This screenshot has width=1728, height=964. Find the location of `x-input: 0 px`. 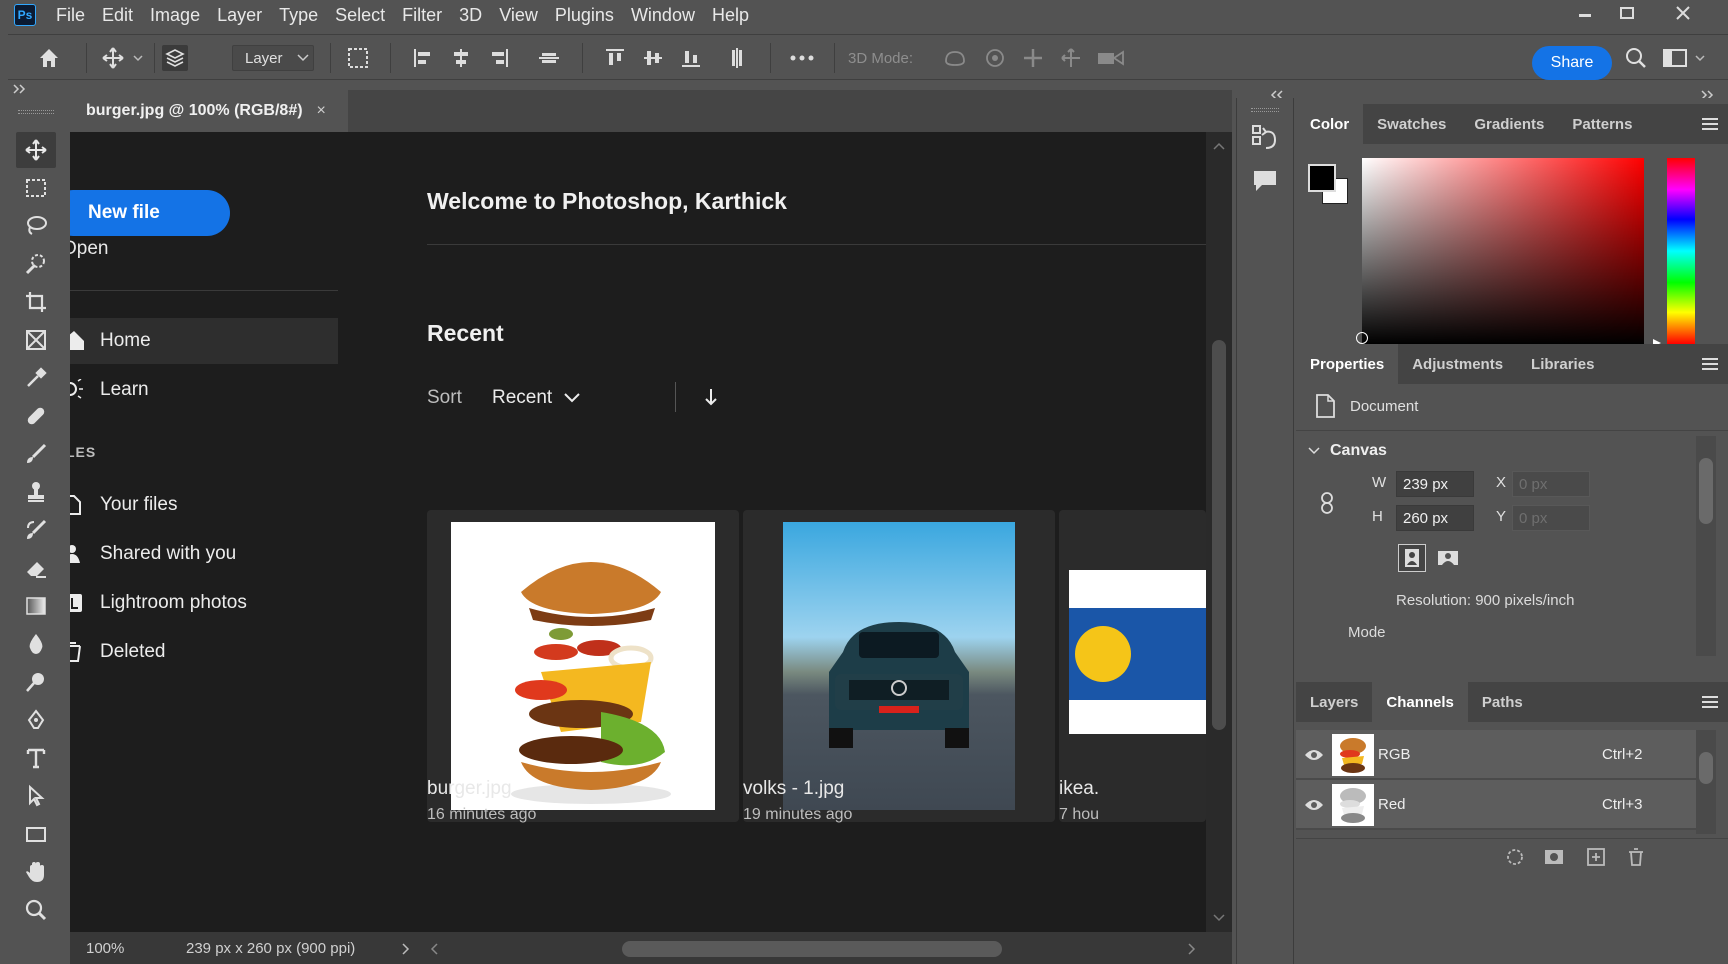

x-input: 0 px is located at coordinates (1551, 484).